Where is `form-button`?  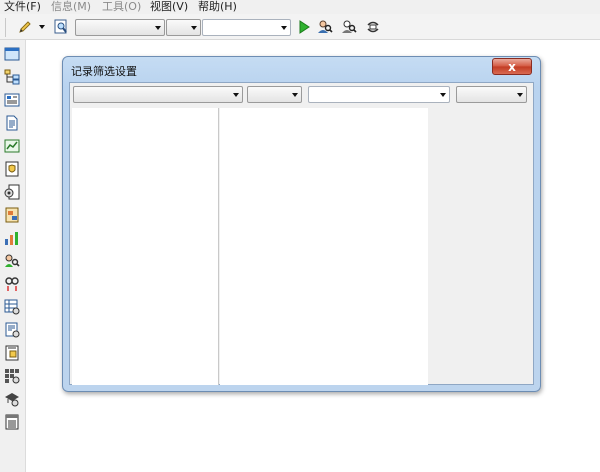
form-button is located at coordinates (12, 100).